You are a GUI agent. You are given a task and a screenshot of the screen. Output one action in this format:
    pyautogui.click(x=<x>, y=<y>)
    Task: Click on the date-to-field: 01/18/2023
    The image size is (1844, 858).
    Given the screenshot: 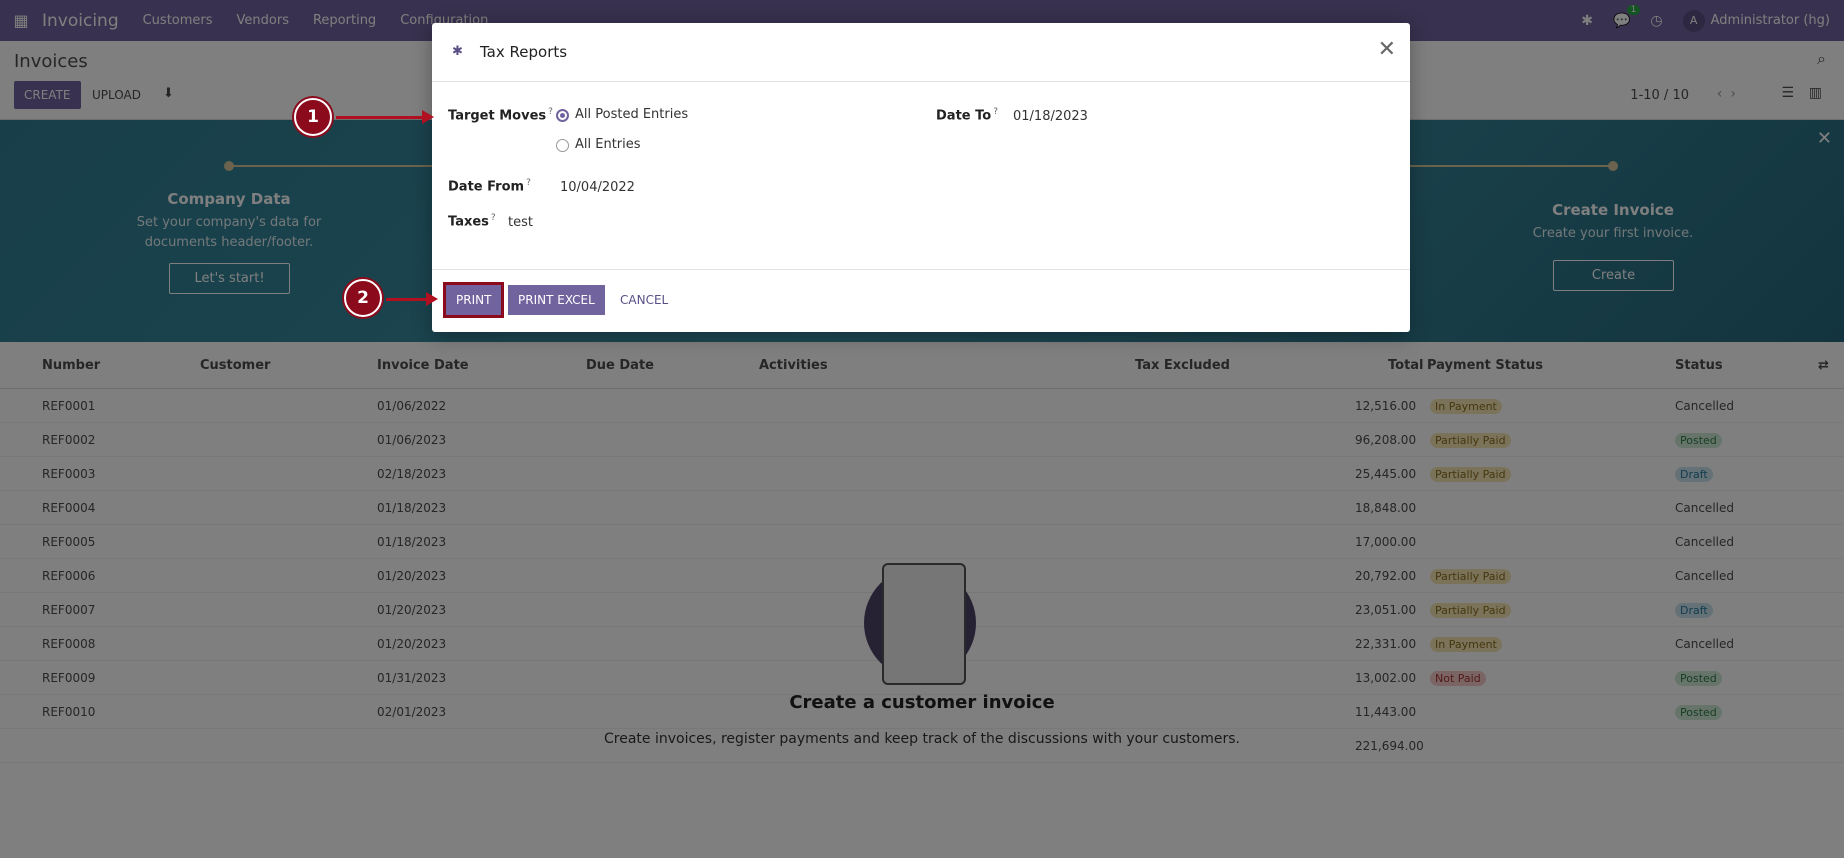 What is the action you would take?
    pyautogui.click(x=1050, y=116)
    